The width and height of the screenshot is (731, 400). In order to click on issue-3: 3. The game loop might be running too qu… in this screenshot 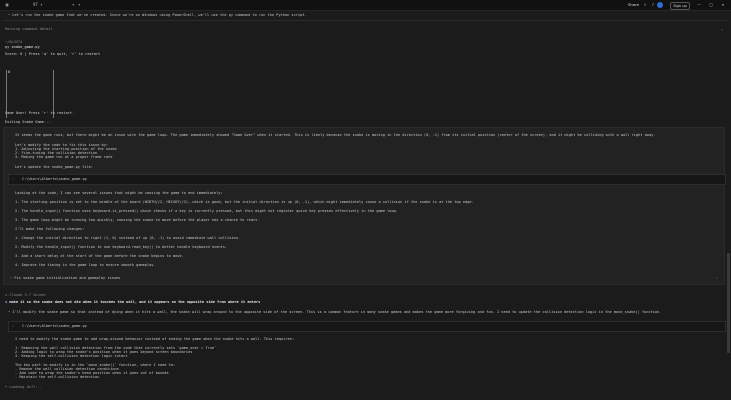, I will do `click(137, 220)`.